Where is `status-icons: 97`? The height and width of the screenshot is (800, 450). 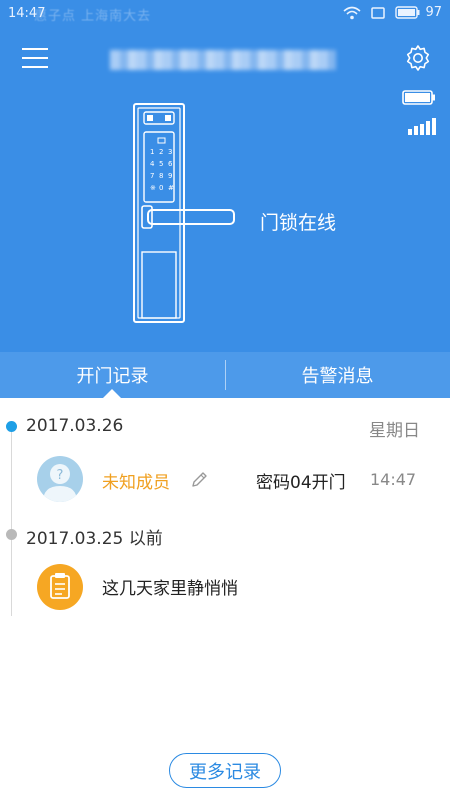
status-icons: 97 is located at coordinates (392, 12).